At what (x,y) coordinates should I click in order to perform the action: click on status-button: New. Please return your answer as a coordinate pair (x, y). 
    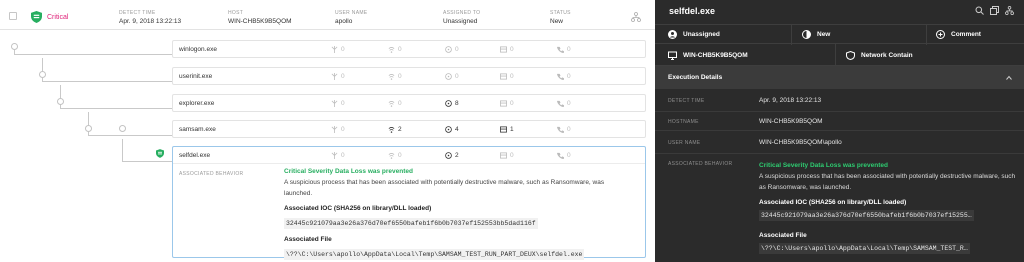
    Looking at the image, I should click on (816, 34).